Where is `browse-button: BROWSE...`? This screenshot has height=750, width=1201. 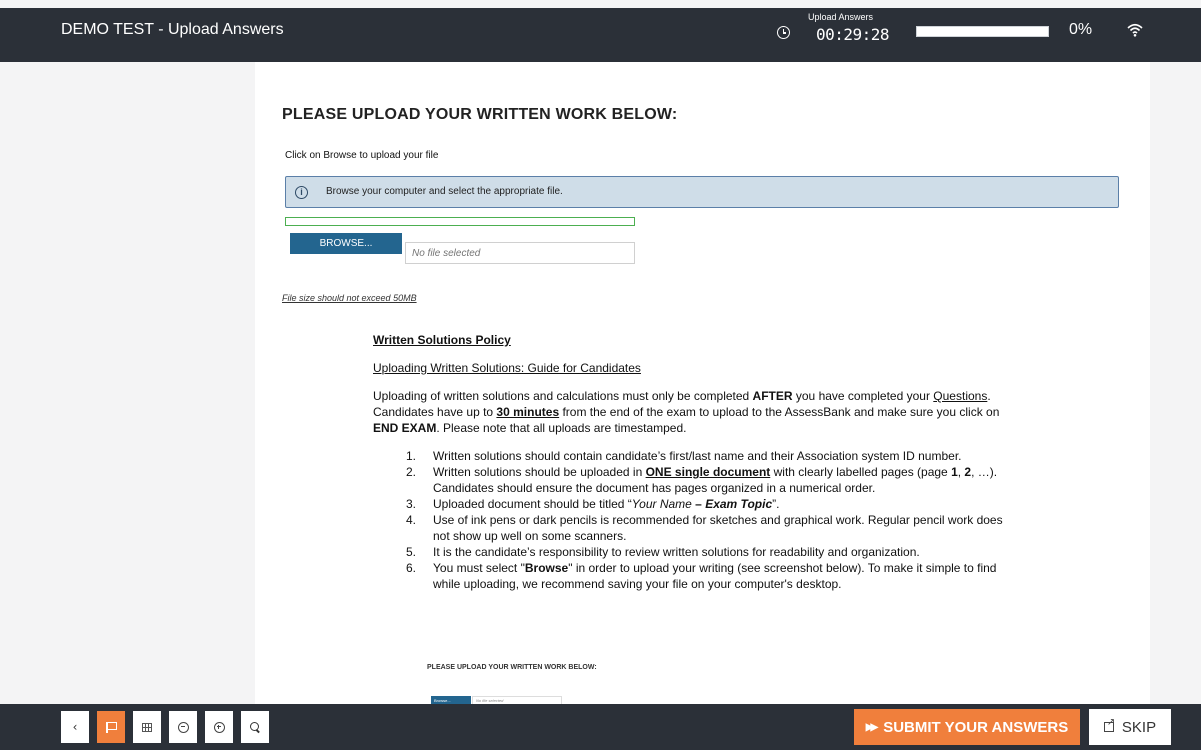 browse-button: BROWSE... is located at coordinates (346, 243).